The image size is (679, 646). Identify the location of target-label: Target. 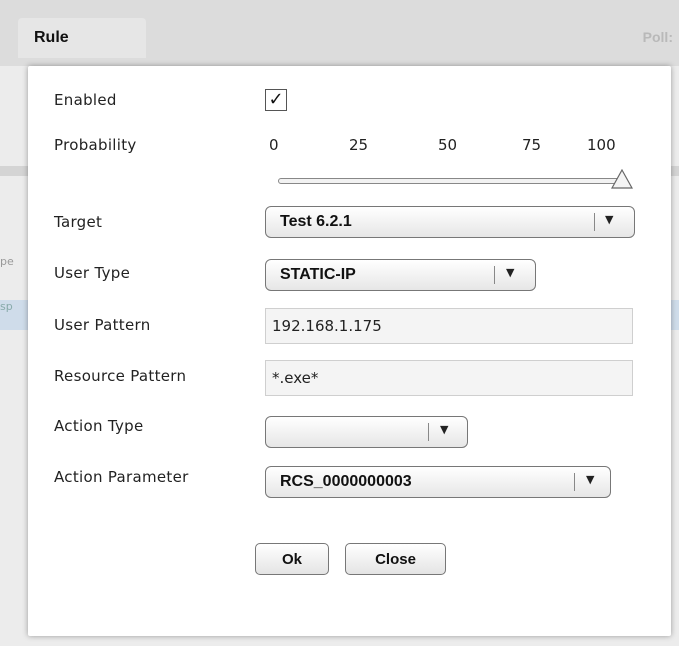
(78, 222).